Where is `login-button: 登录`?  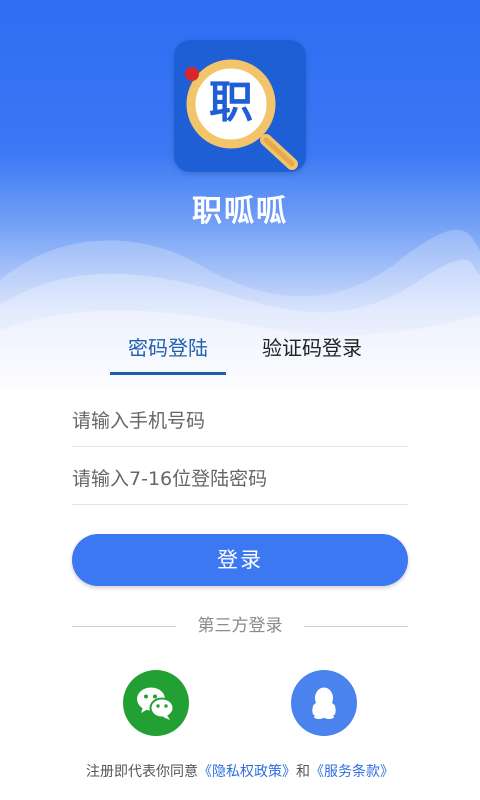 login-button: 登录 is located at coordinates (240, 560).